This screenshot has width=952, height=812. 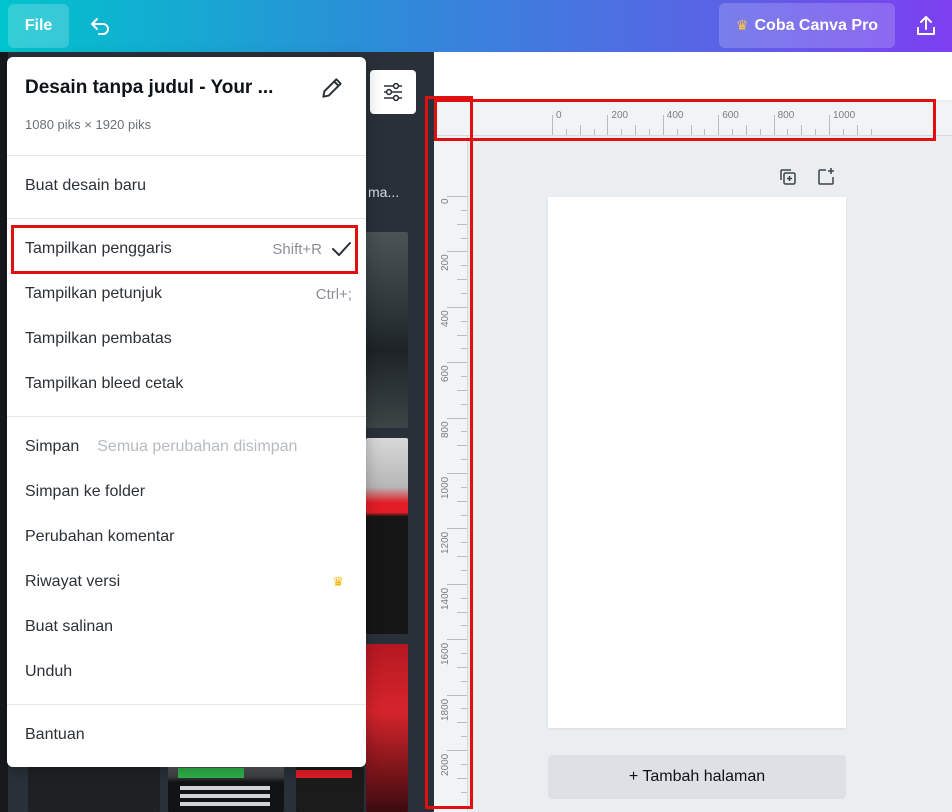 I want to click on ruler-label: 400, so click(x=445, y=318).